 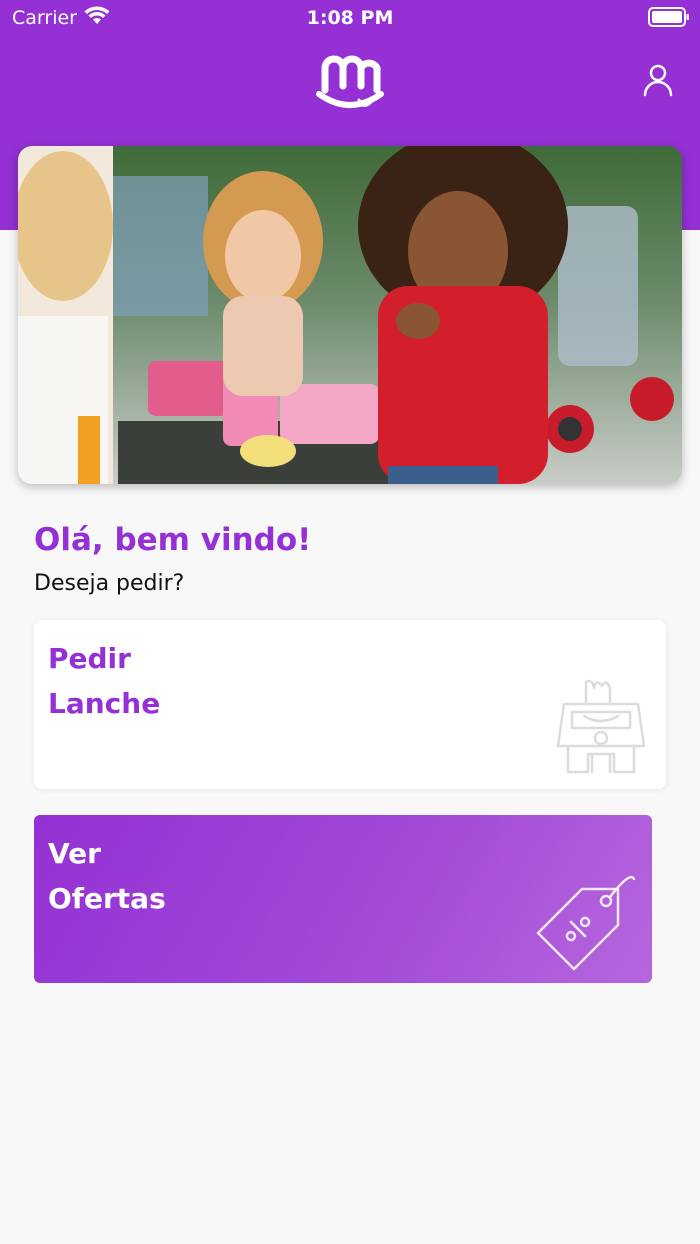 What do you see at coordinates (89, 658) in the screenshot?
I see `order-snack-line1: Pedir` at bounding box center [89, 658].